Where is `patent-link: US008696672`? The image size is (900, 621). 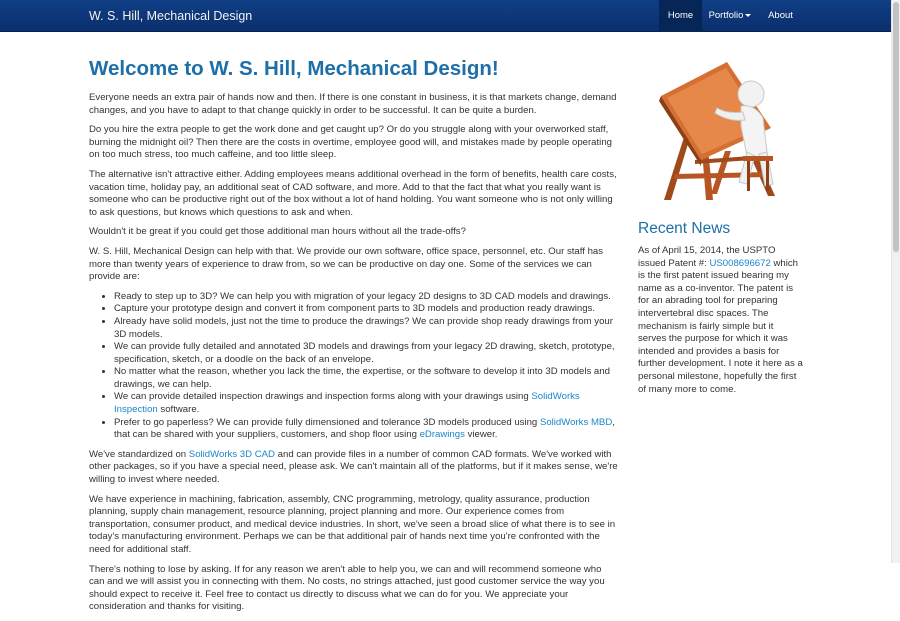
patent-link: US008696672 is located at coordinates (739, 263).